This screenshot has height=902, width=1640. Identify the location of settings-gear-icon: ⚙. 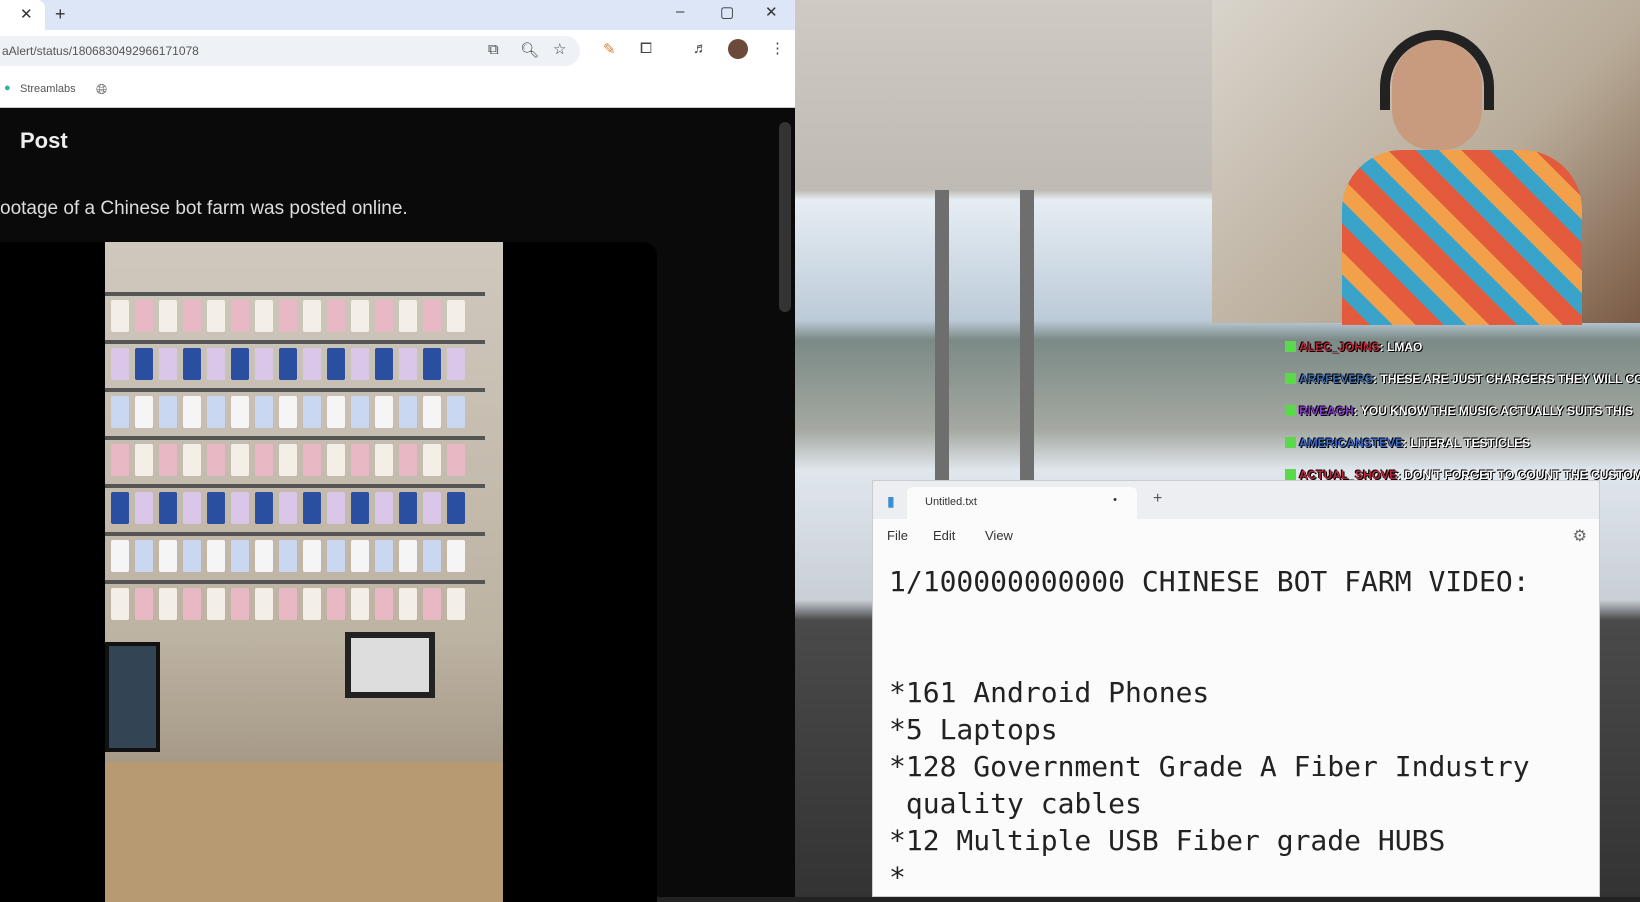
(1580, 536).